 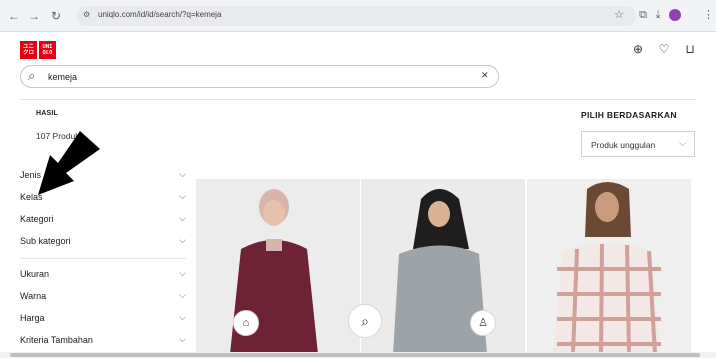 What do you see at coordinates (103, 320) in the screenshot?
I see `filter-harga: Harga ⌵` at bounding box center [103, 320].